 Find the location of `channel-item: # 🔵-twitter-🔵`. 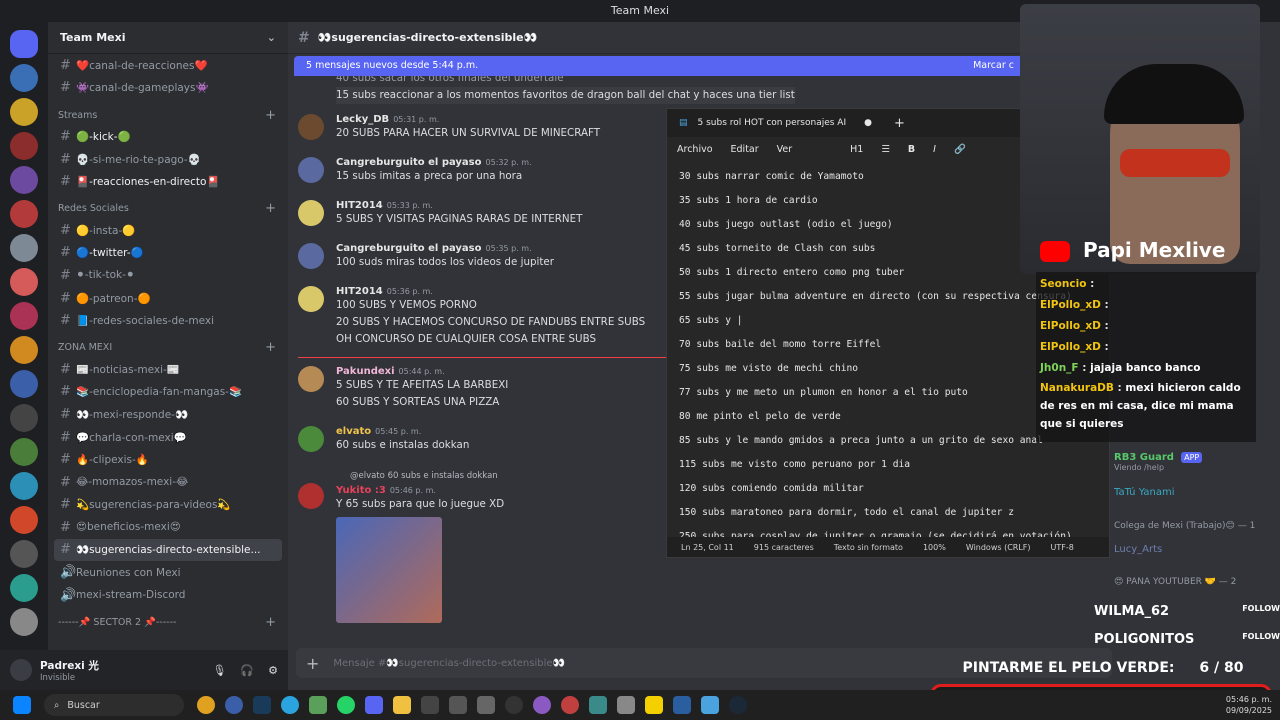

channel-item: # 🔵-twitter-🔵 is located at coordinates (168, 253).